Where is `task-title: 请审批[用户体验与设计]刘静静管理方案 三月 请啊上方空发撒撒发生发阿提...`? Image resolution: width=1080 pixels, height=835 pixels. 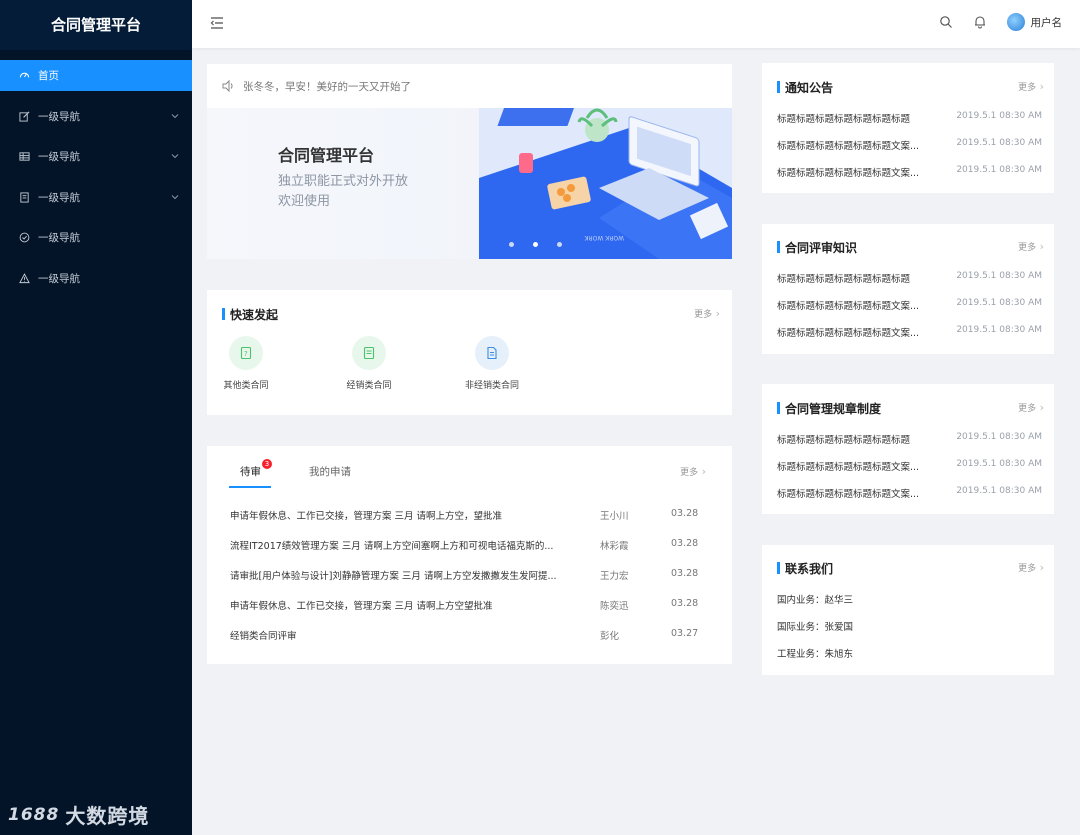 task-title: 请审批[用户体验与设计]刘静静管理方案 三月 请啊上方空发撒撒发生发阿提... is located at coordinates (393, 576).